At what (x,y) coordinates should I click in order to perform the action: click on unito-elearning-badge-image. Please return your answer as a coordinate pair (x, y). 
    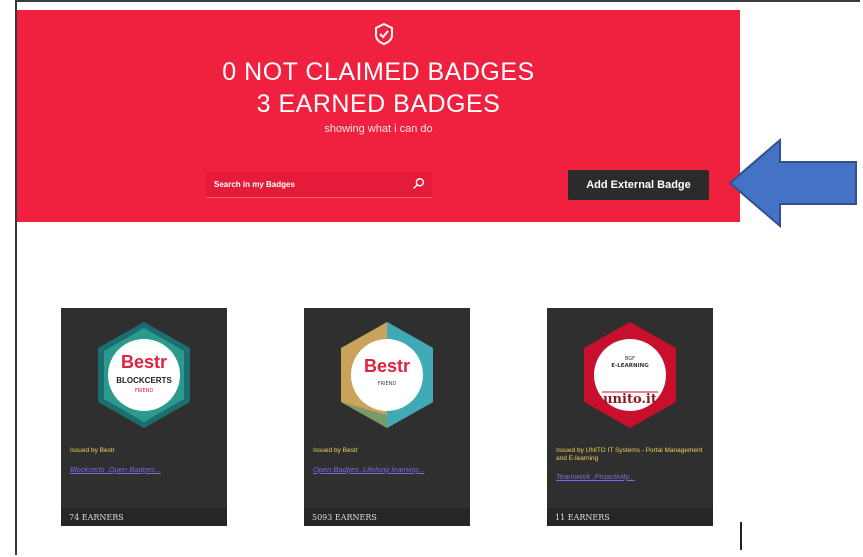
    Looking at the image, I should click on (630, 375).